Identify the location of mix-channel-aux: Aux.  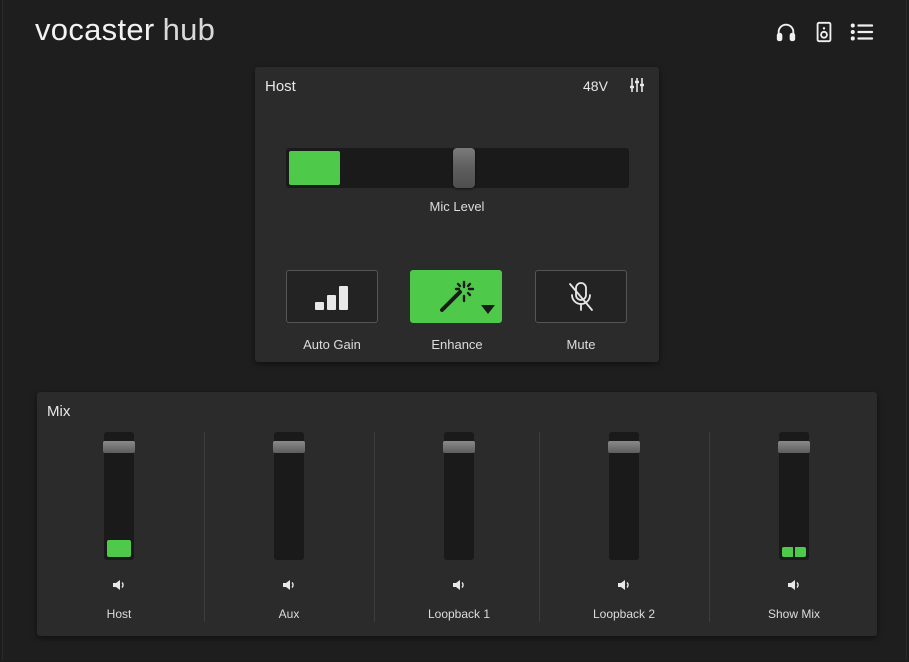
(289, 514).